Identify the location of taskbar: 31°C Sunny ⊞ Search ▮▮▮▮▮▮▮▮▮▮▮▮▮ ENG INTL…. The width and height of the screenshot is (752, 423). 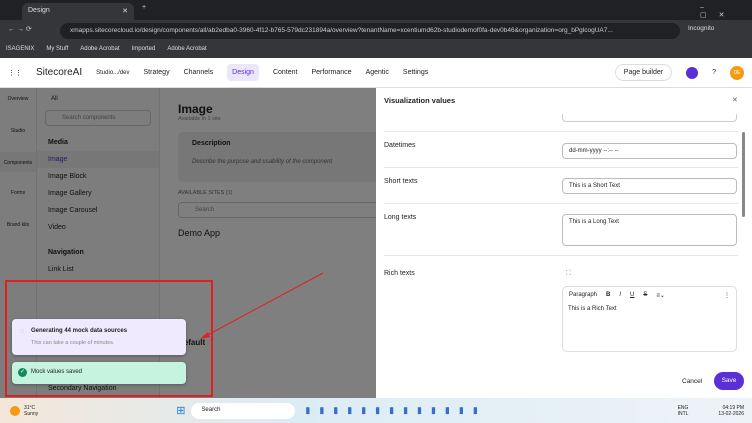
(376, 410).